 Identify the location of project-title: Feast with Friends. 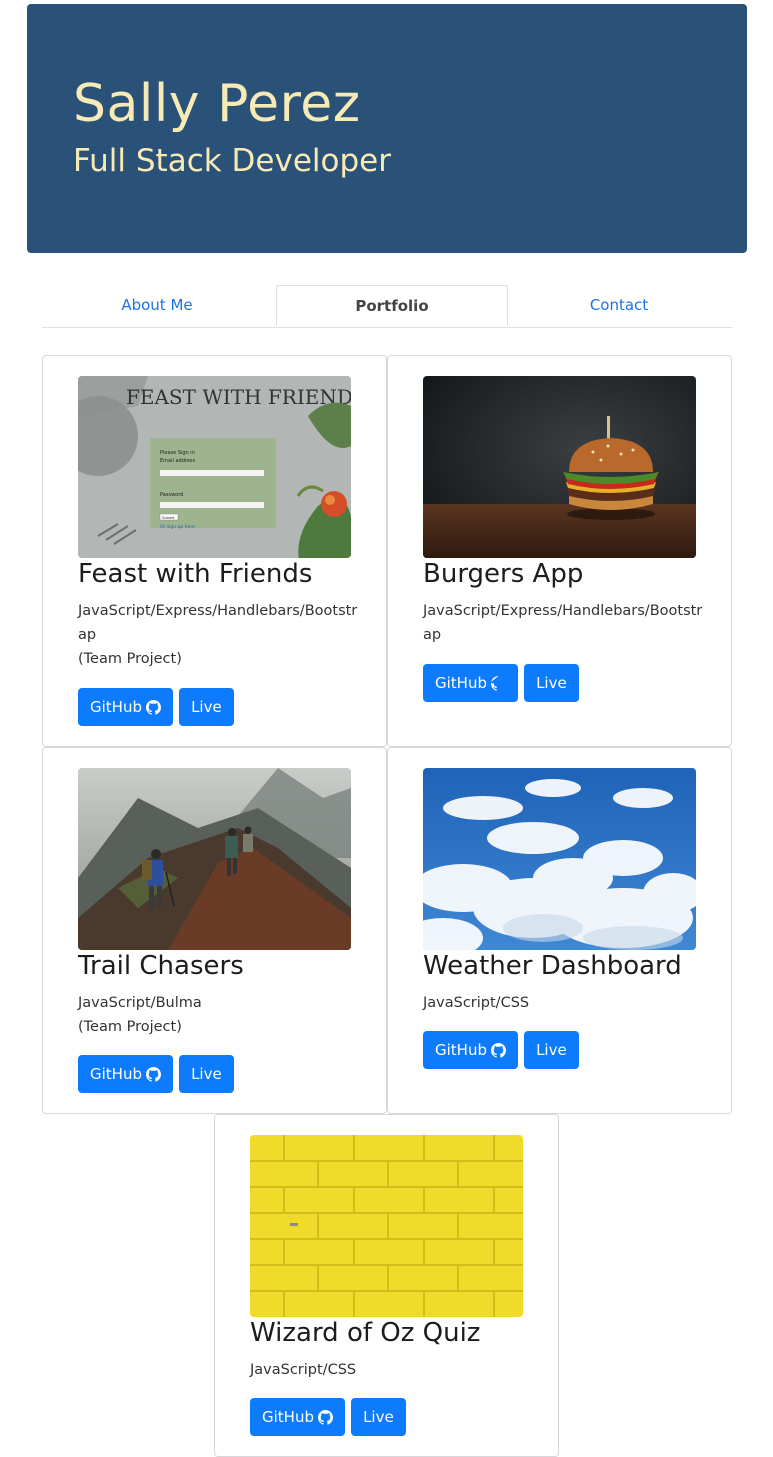
(195, 574).